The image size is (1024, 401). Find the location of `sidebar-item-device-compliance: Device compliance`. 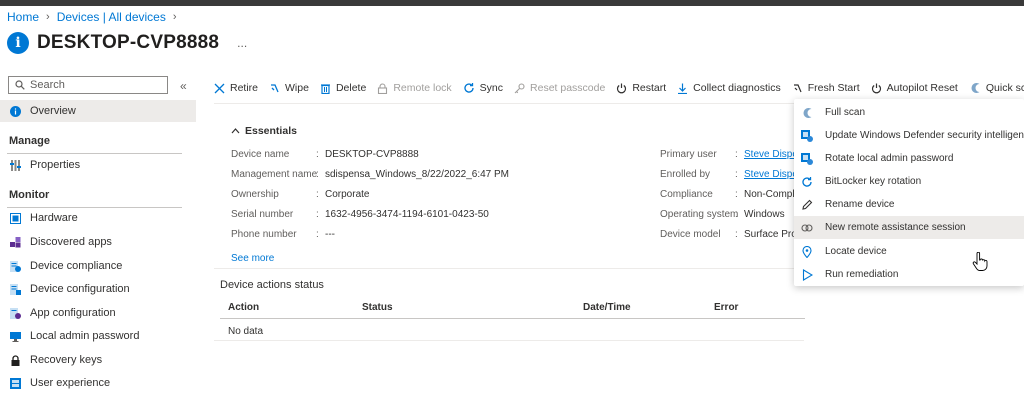

sidebar-item-device-compliance: Device compliance is located at coordinates (98, 266).